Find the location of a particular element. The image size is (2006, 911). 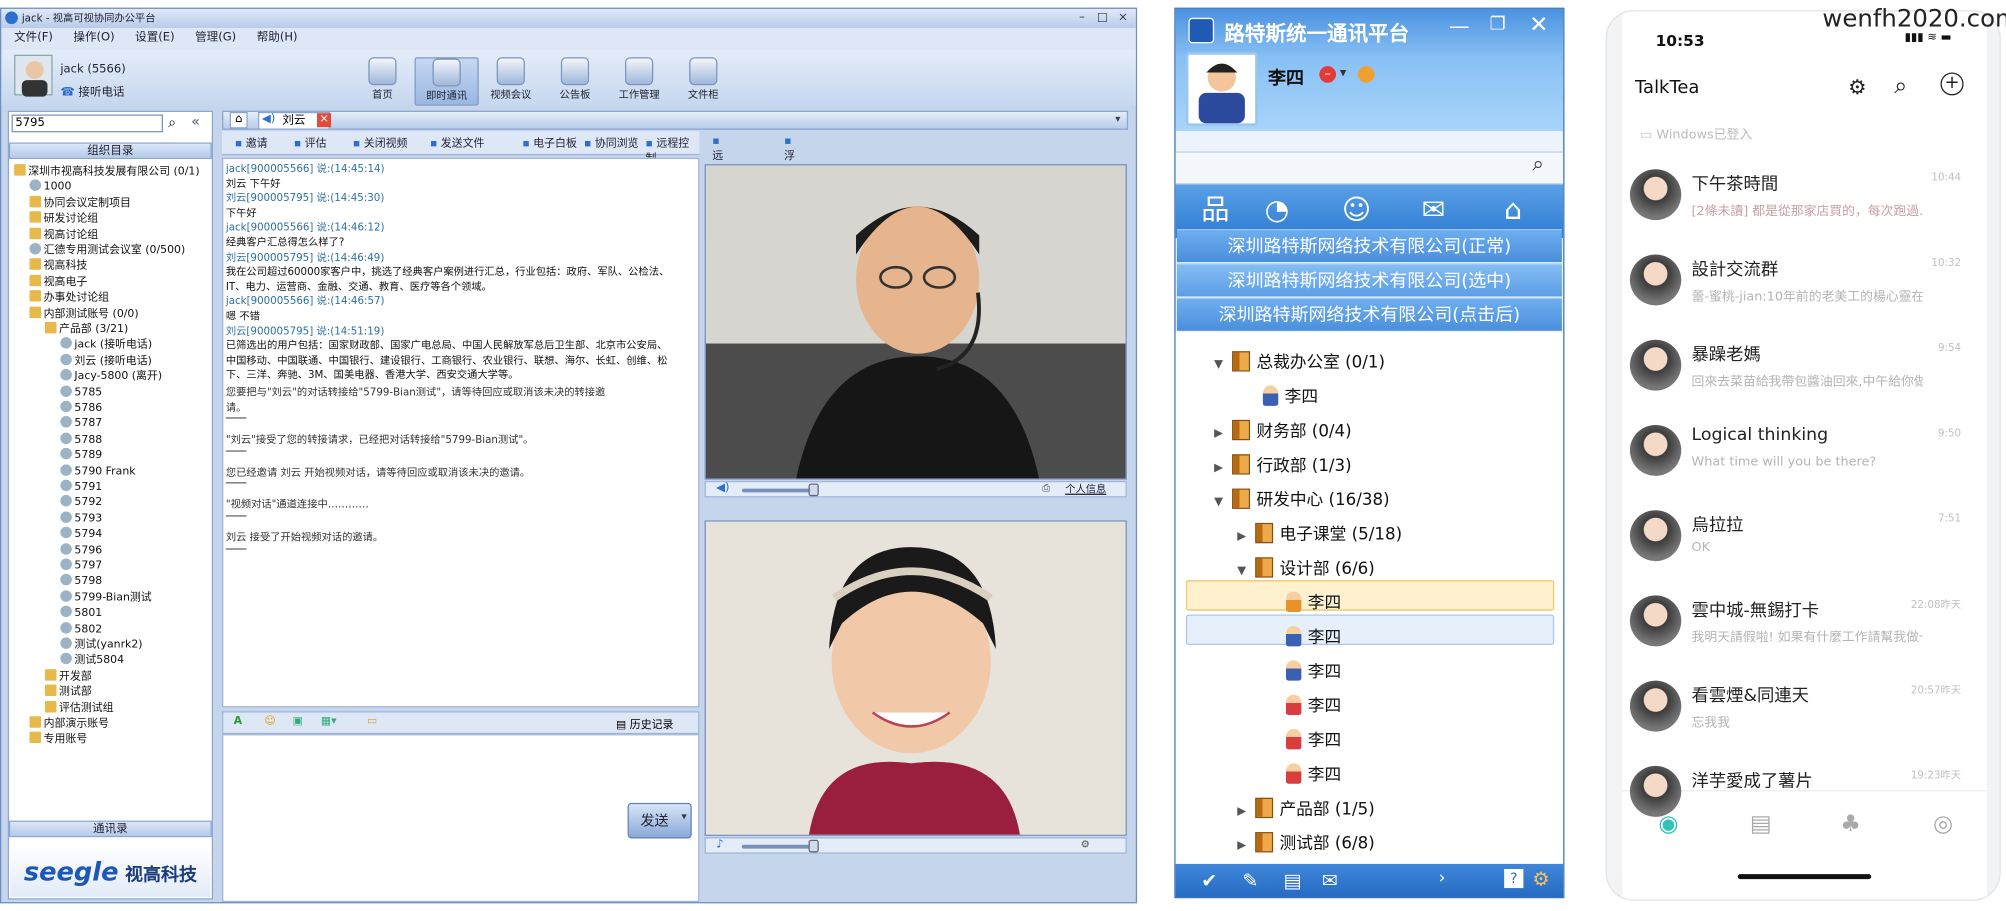

microphone-icon: ♪ is located at coordinates (719, 844).